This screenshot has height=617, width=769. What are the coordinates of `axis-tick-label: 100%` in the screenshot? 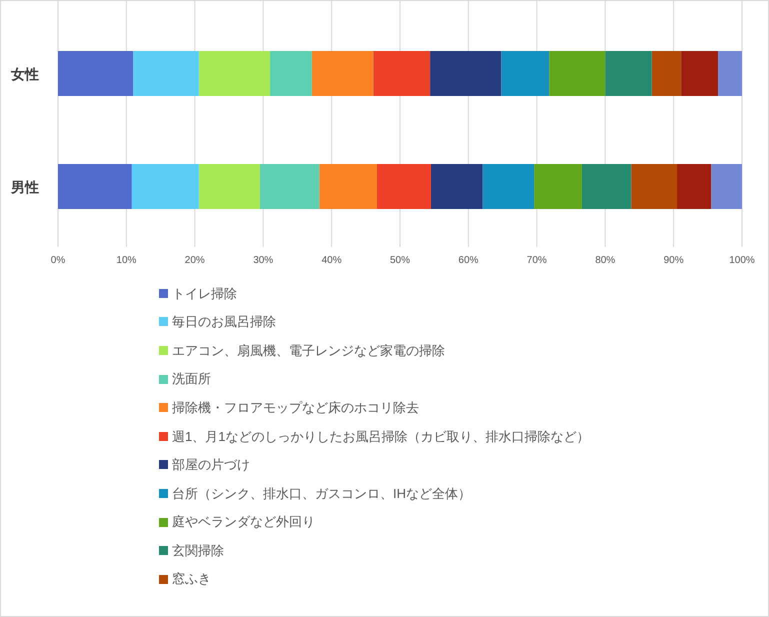 It's located at (742, 260).